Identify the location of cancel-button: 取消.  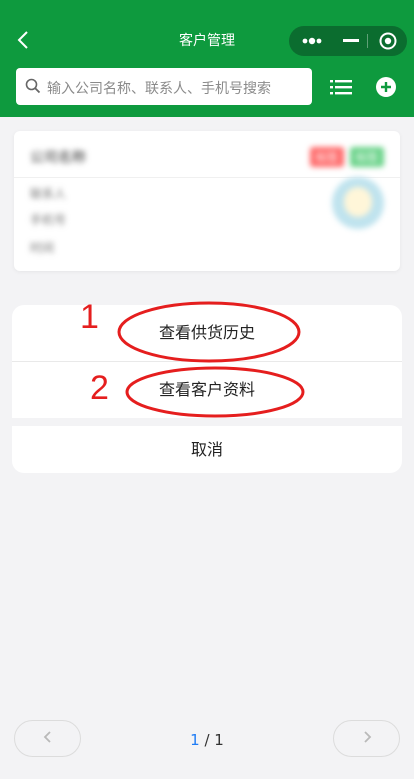
(207, 449).